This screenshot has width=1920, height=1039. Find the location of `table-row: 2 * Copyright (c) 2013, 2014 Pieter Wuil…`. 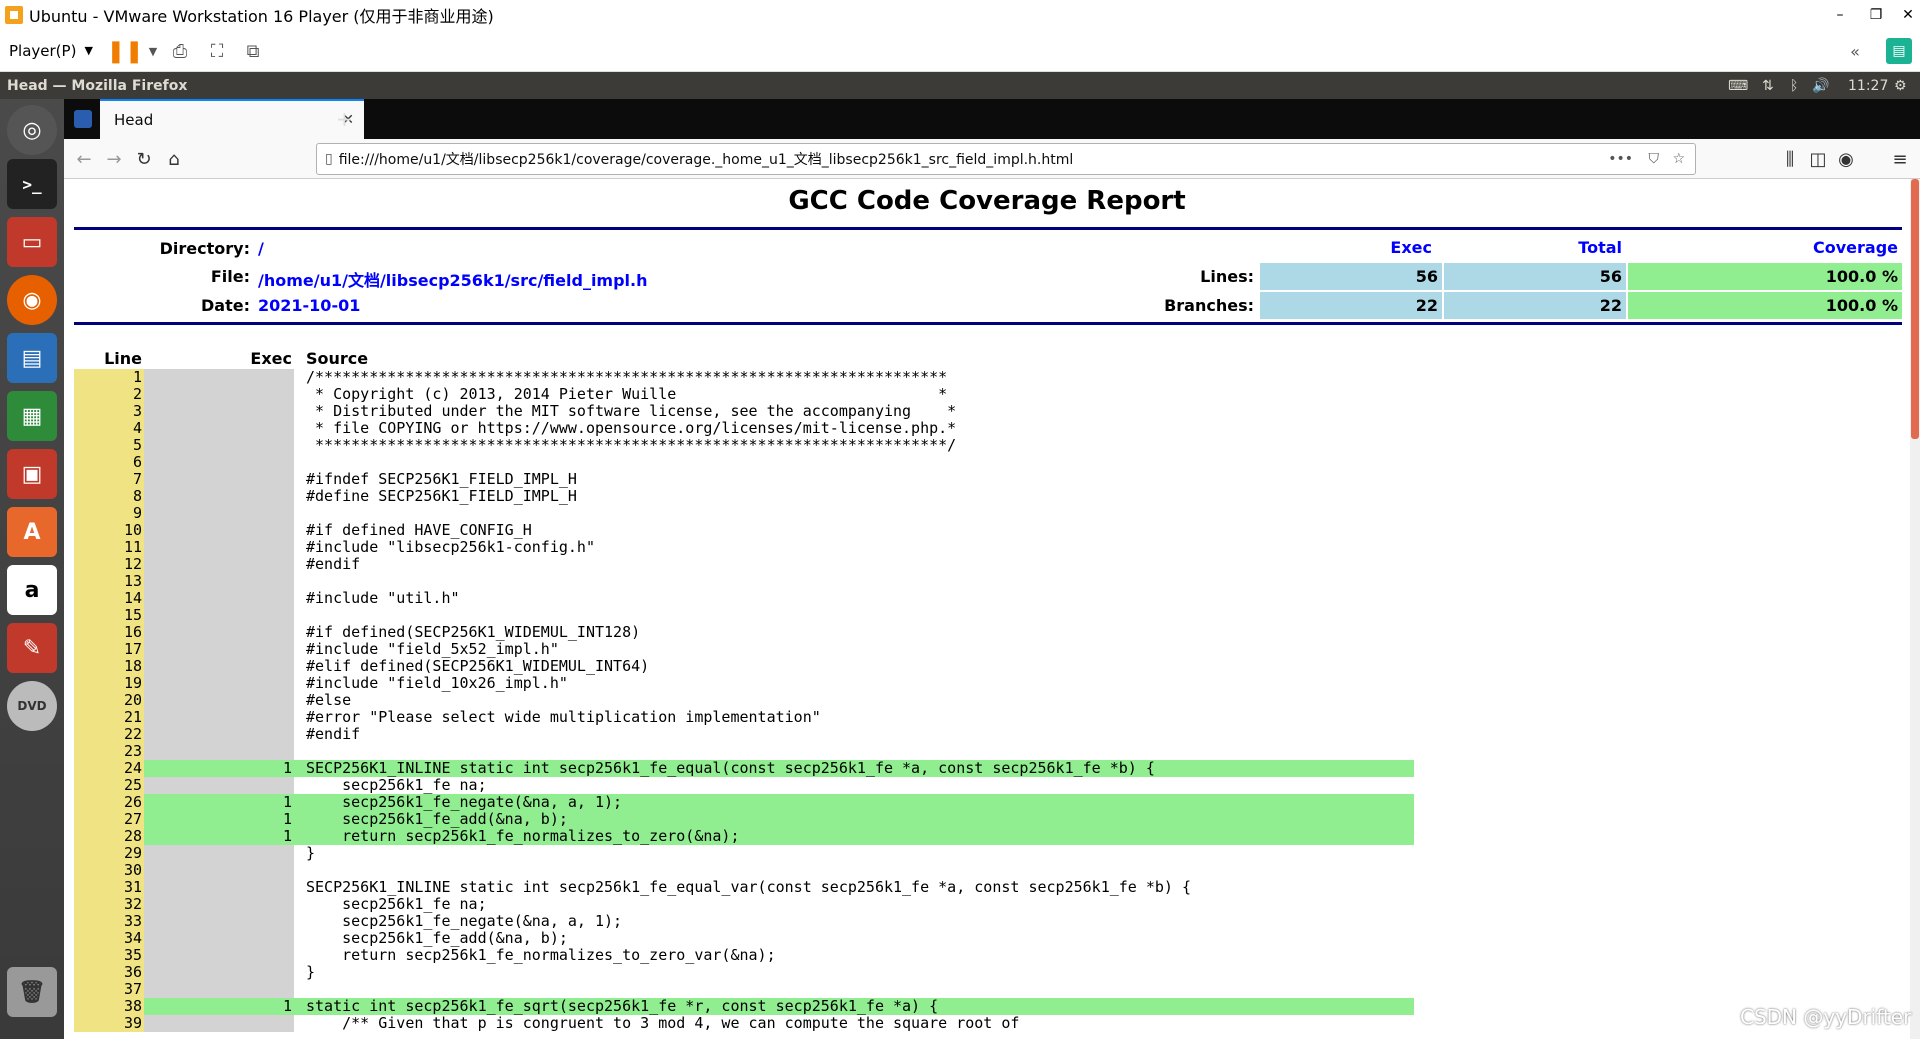

table-row: 2 * Copyright (c) 2013, 2014 Pieter Wuil… is located at coordinates (744, 394).